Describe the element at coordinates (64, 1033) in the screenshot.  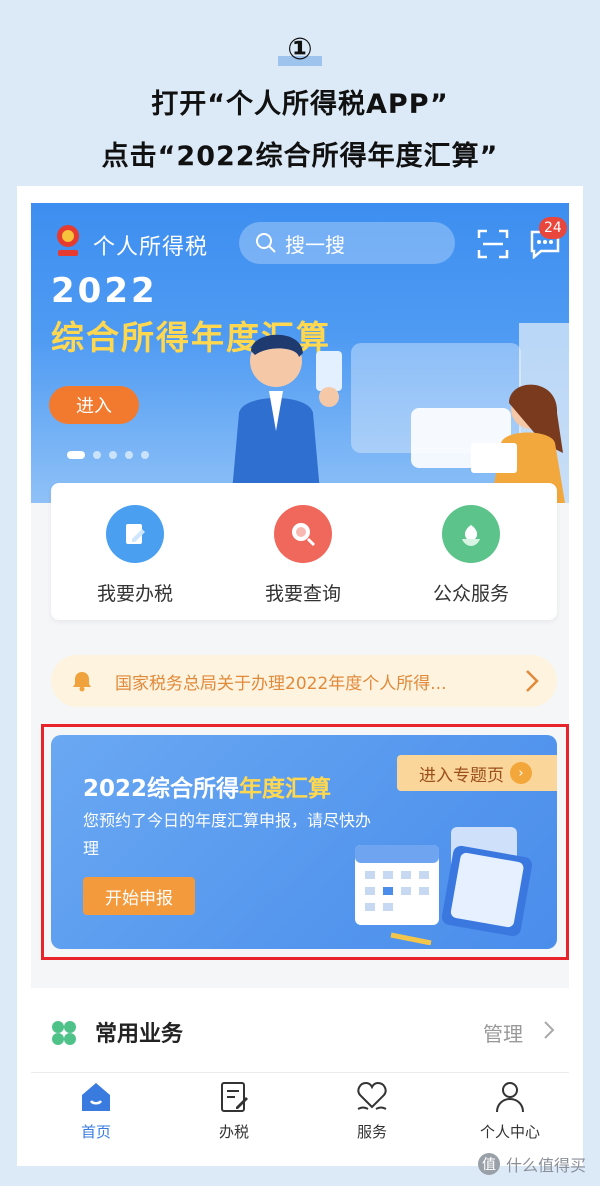
I see `four-leaf-icon` at that location.